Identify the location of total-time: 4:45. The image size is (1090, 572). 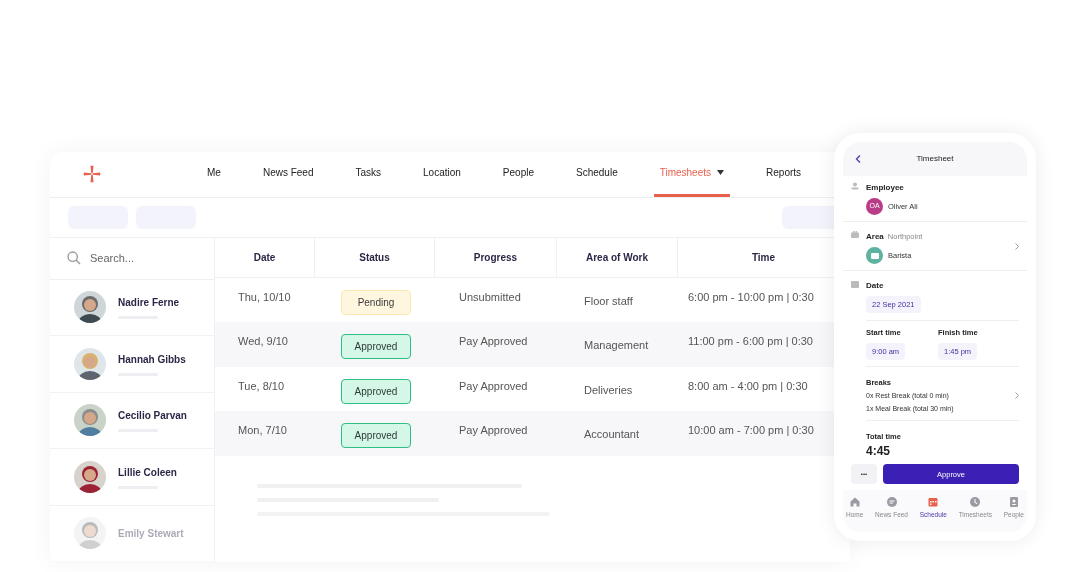
(879, 452).